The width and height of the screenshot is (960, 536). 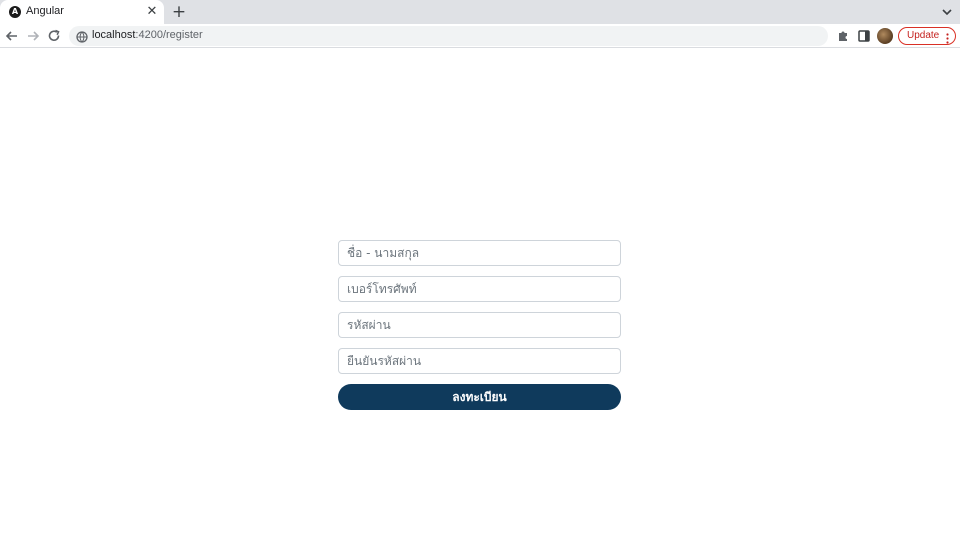 I want to click on tab-title: Angular, so click(x=45, y=11).